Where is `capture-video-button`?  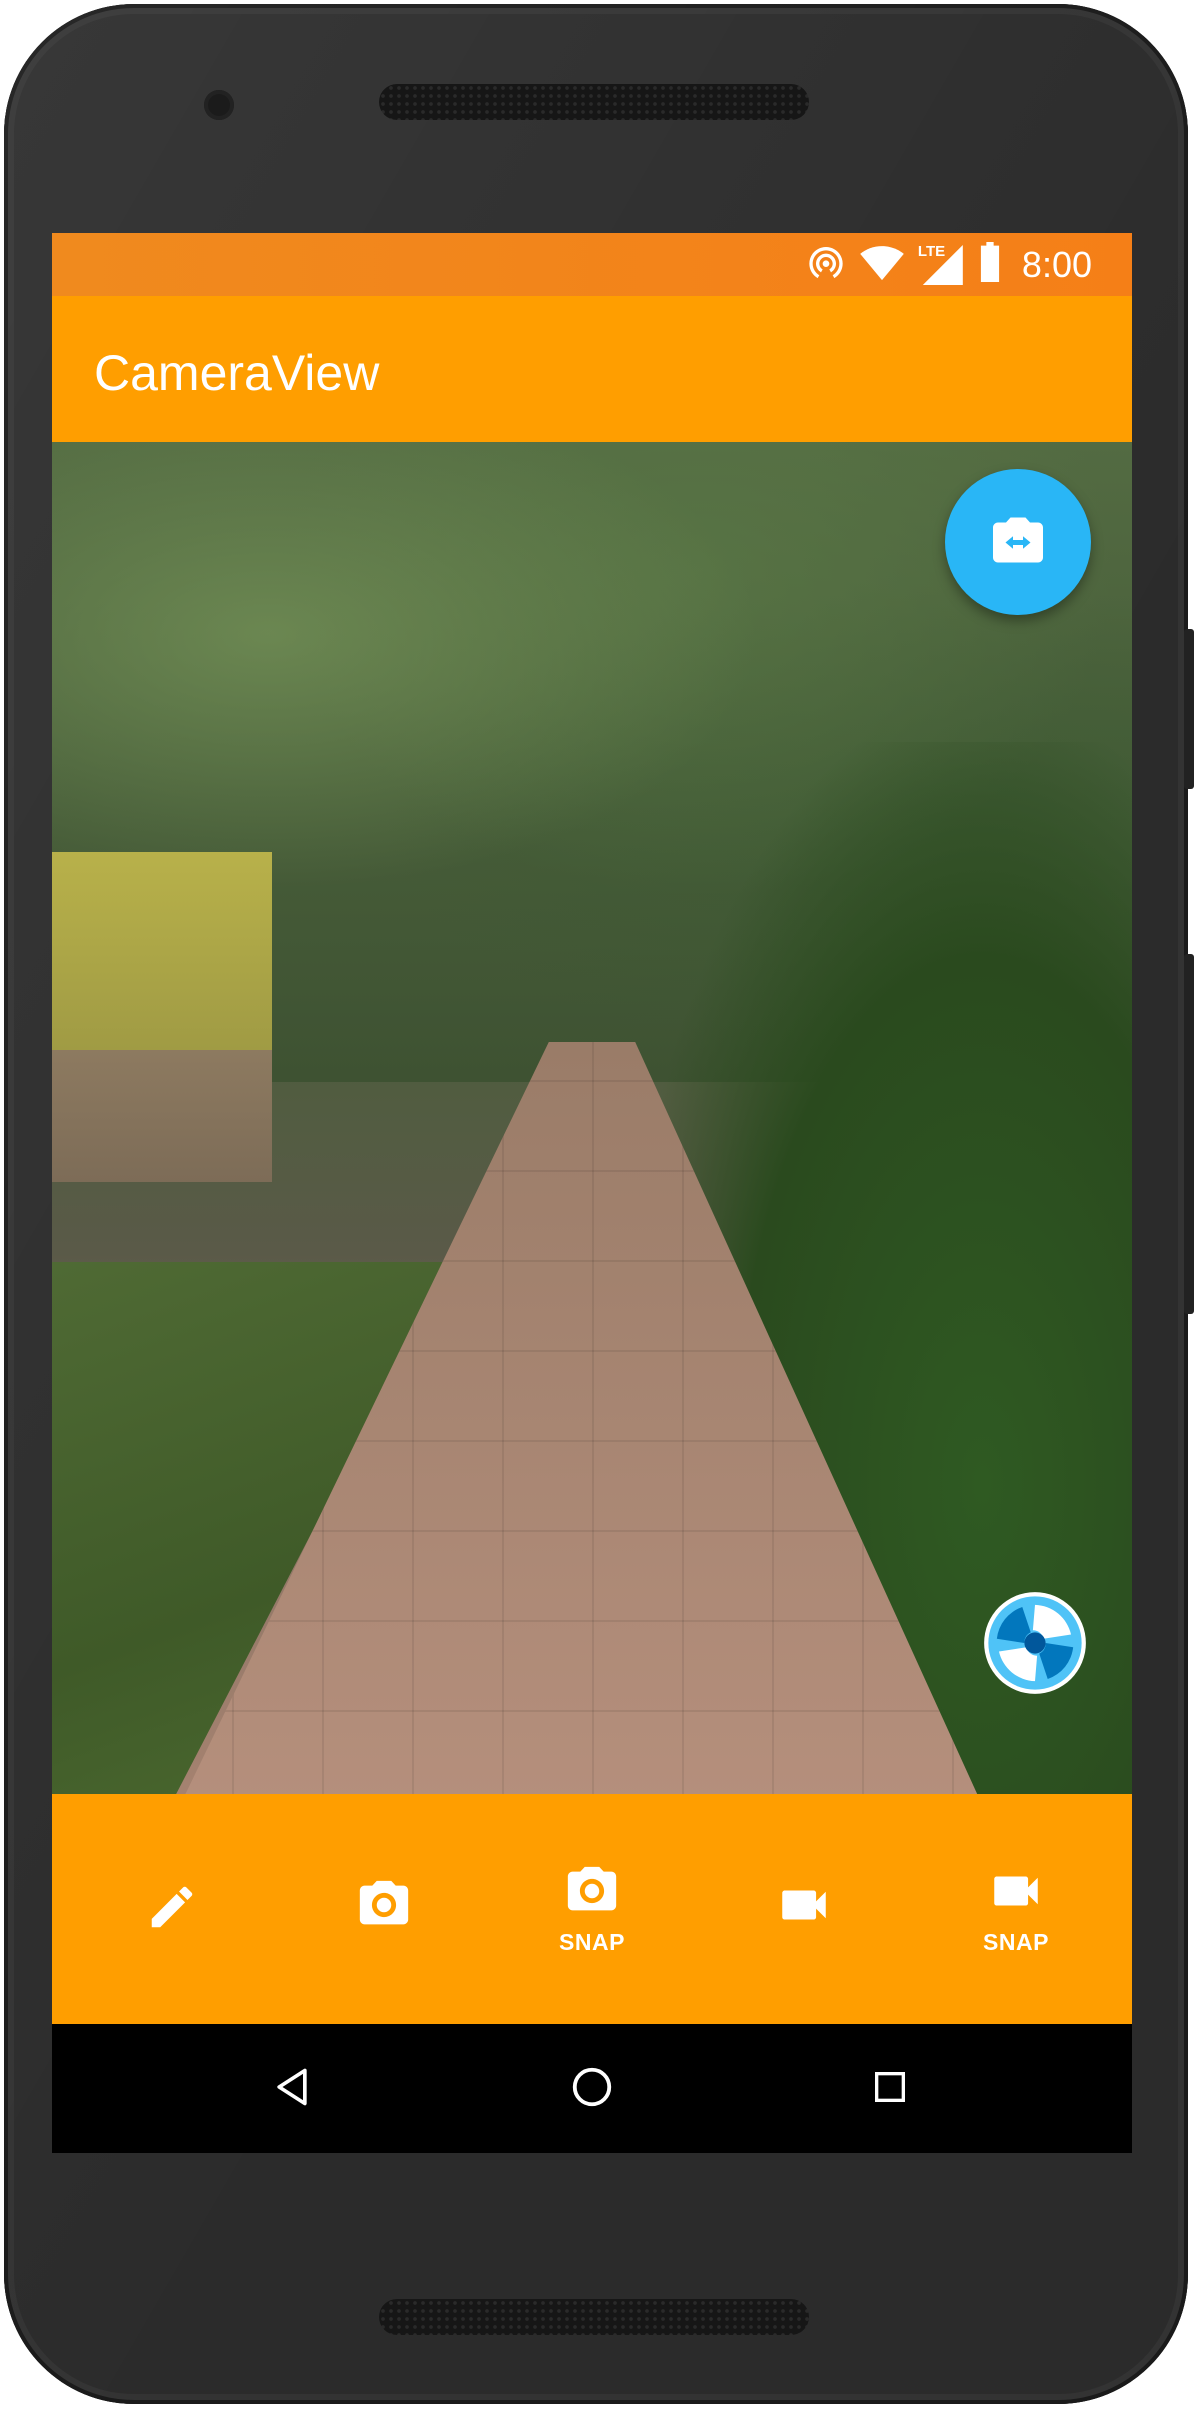
capture-video-button is located at coordinates (804, 1909).